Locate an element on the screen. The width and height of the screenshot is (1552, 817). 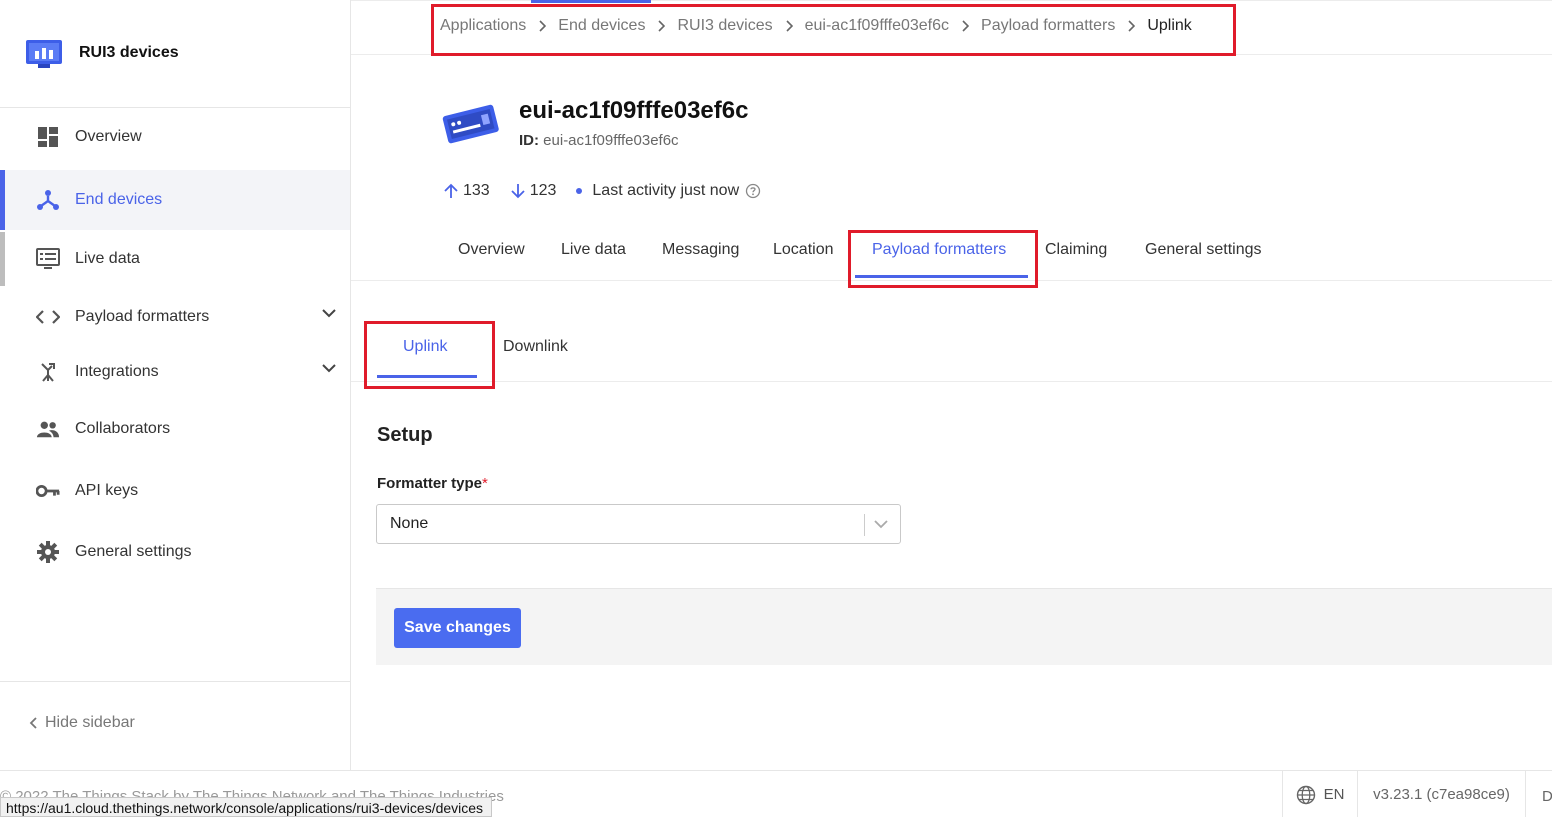
help-icon is located at coordinates (753, 191).